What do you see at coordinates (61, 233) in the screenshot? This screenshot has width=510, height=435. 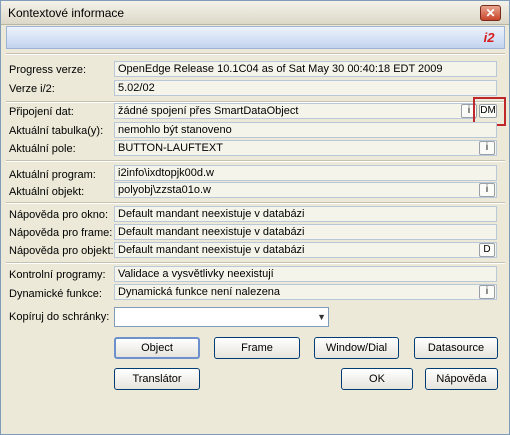 I see `help-frame-label: Nápověda pro frame:` at bounding box center [61, 233].